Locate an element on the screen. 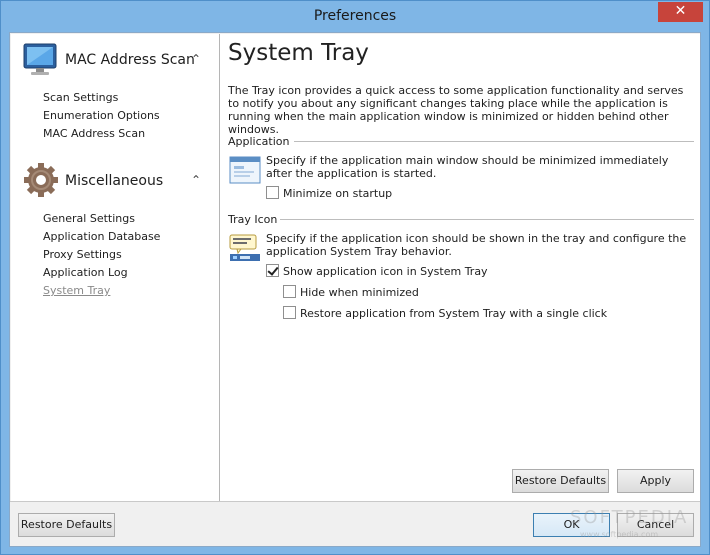 The width and height of the screenshot is (710, 555). show-icon-label: Show application icon in System Tray is located at coordinates (385, 271).